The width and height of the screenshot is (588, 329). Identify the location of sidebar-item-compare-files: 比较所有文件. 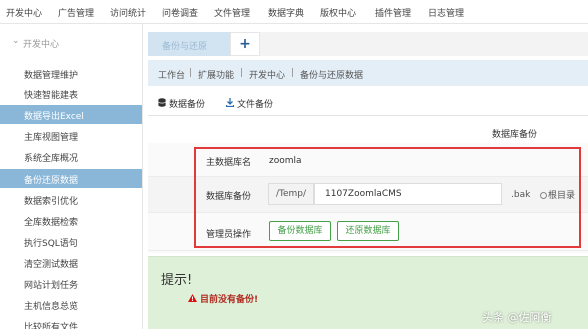
(71, 322).